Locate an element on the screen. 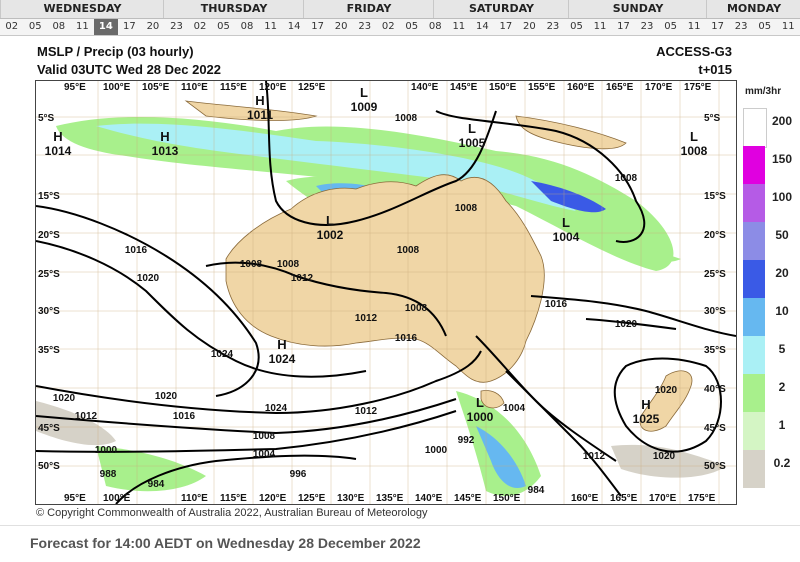  day-friday: FRIDAY is located at coordinates (368, 9).